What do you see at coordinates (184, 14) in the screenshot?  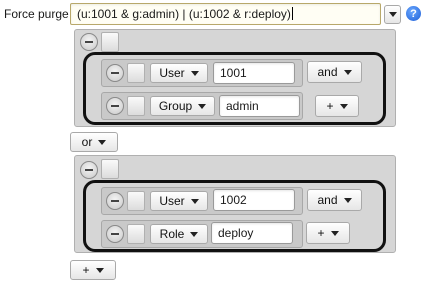 I see `expression-text: (u:1001 & g:admin) | (u:1002 & r:deploy)` at bounding box center [184, 14].